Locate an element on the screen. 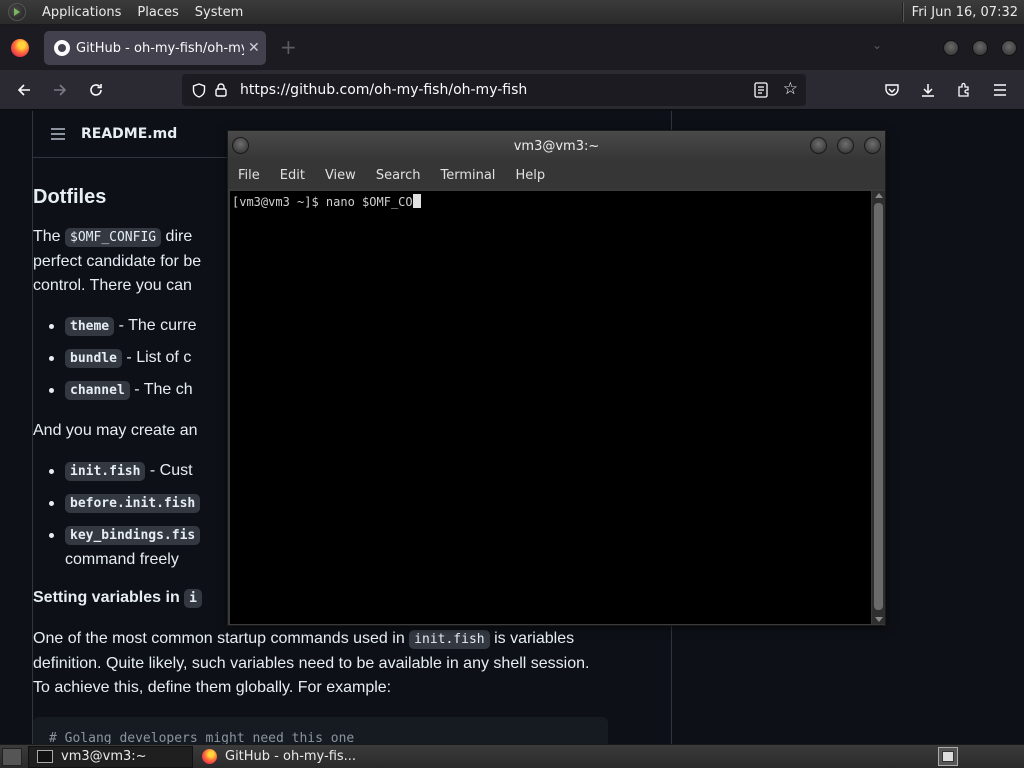  taskbar-label: vm3@vm3:~ is located at coordinates (104, 756).